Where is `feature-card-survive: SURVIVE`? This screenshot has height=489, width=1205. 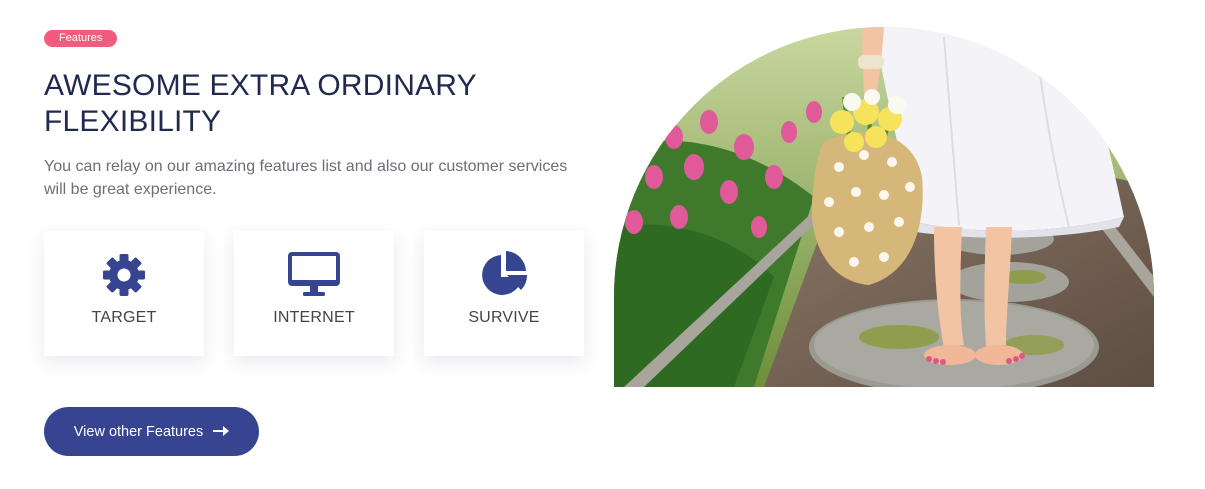 feature-card-survive: SURVIVE is located at coordinates (504, 293).